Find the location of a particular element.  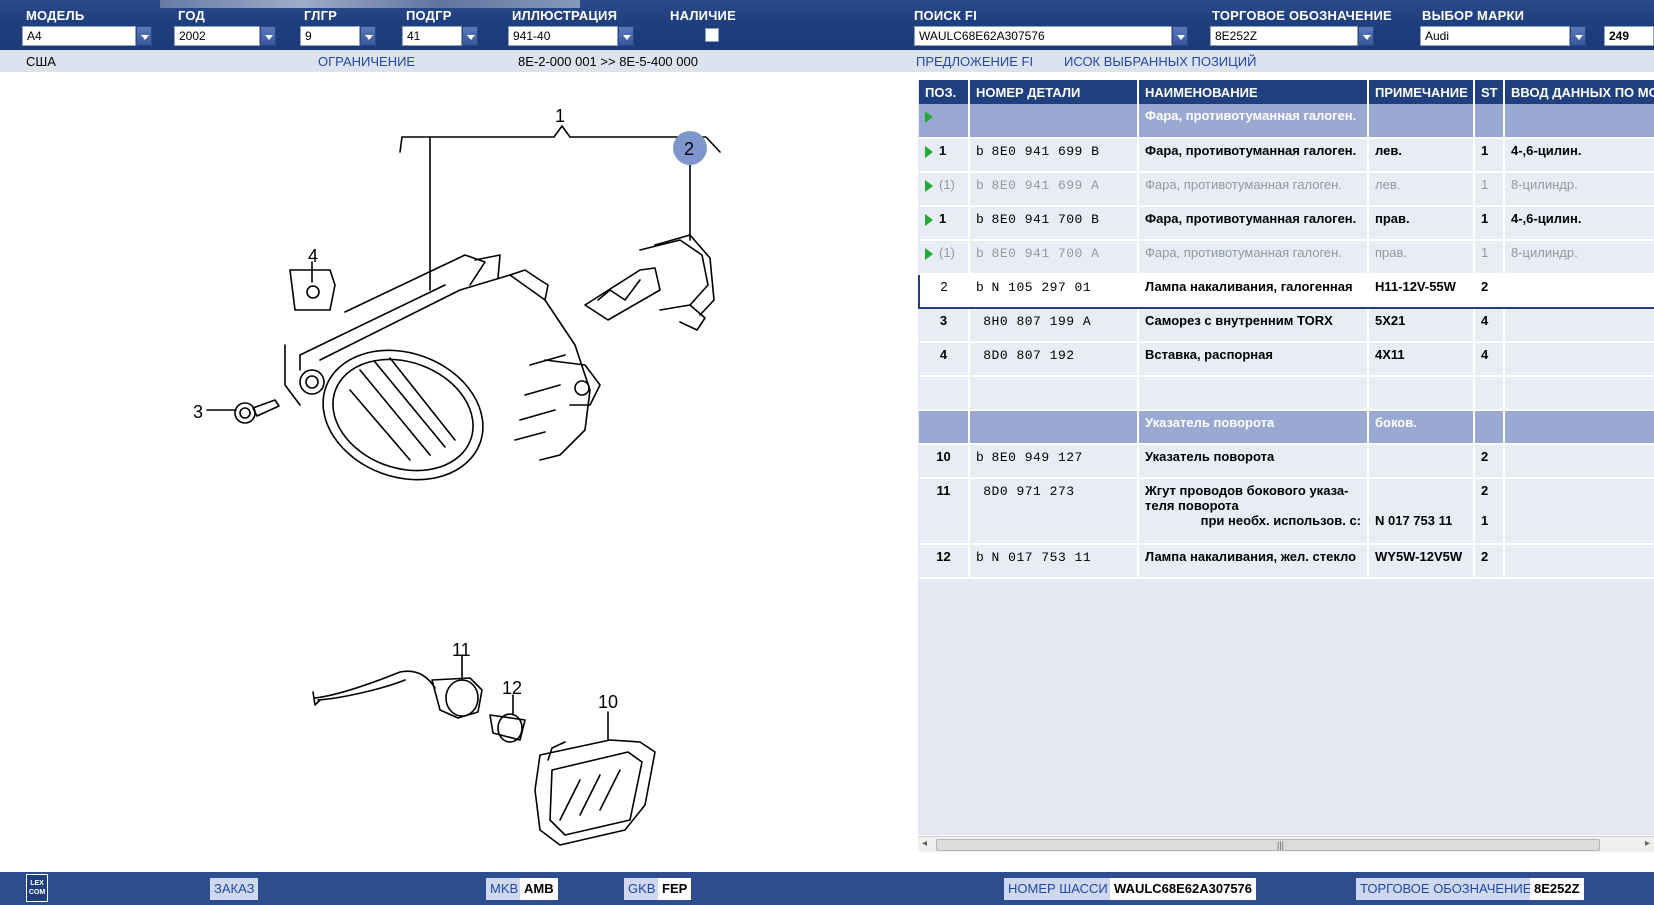

cell-part-number: b 8E0 941 699 B is located at coordinates (1054, 155).